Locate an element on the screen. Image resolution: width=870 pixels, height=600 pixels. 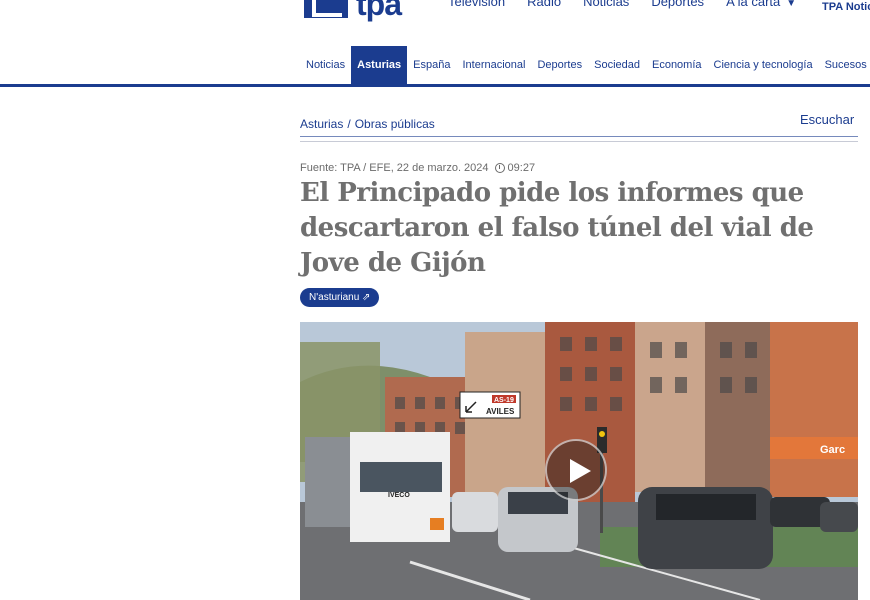
breadcrumb-divider-light is located at coordinates (579, 141).